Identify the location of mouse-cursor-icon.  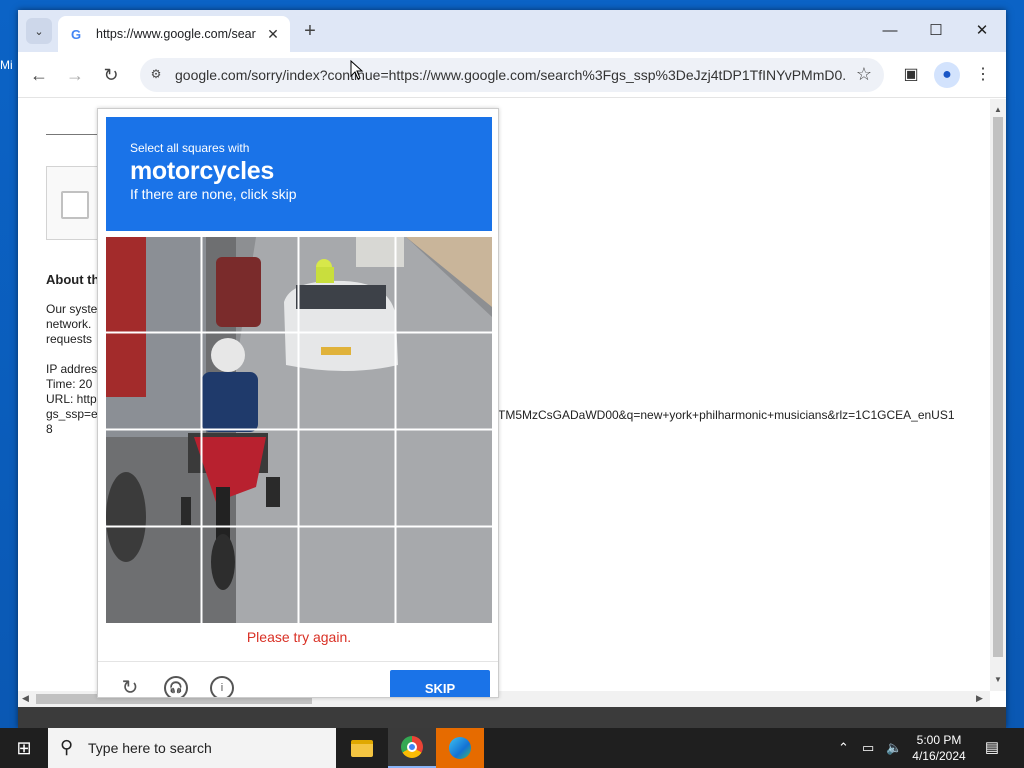
(357, 70).